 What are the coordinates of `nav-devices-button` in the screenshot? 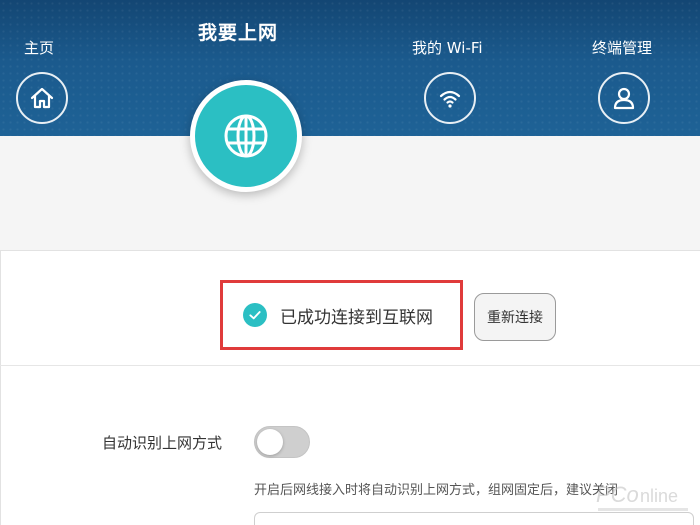 It's located at (624, 98).